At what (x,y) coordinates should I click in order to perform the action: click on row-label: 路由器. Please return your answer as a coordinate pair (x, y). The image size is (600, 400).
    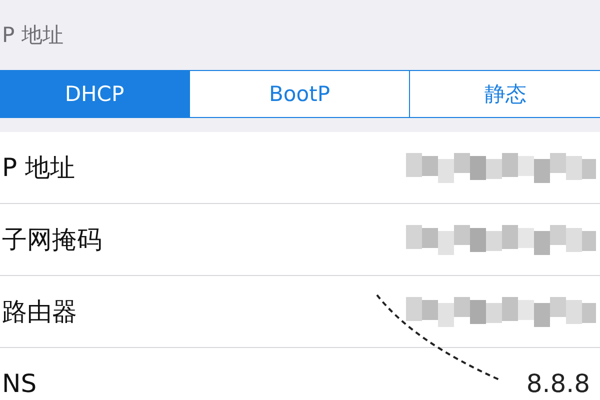
    Looking at the image, I should click on (39, 312).